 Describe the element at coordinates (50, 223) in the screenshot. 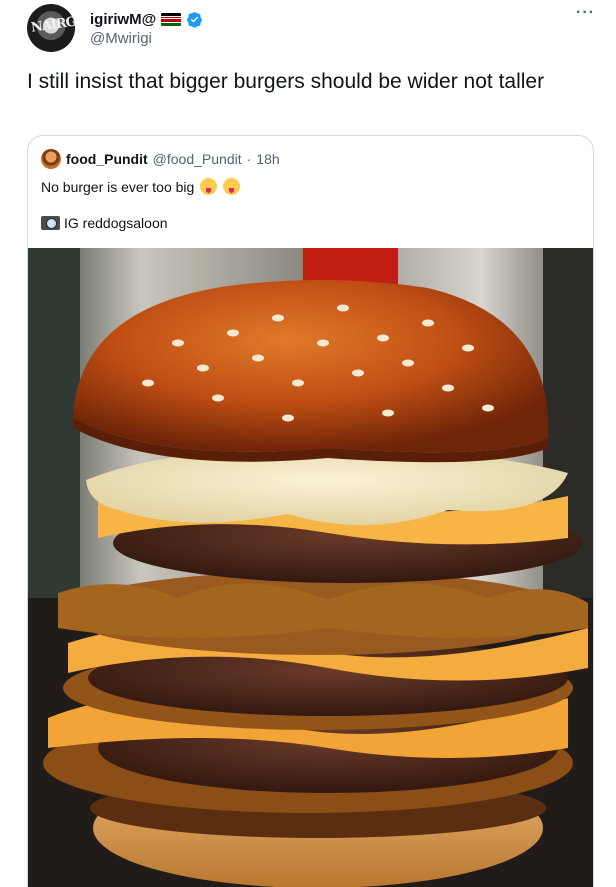

I see `camera-icon` at that location.